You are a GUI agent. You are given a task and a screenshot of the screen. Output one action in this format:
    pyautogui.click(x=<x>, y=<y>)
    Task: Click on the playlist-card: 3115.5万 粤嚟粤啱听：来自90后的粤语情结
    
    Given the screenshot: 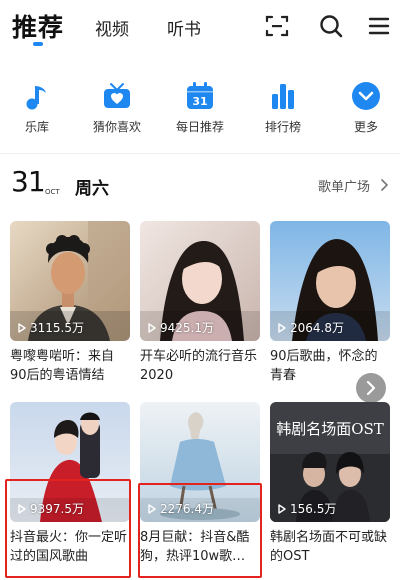 What is the action you would take?
    pyautogui.click(x=70, y=303)
    